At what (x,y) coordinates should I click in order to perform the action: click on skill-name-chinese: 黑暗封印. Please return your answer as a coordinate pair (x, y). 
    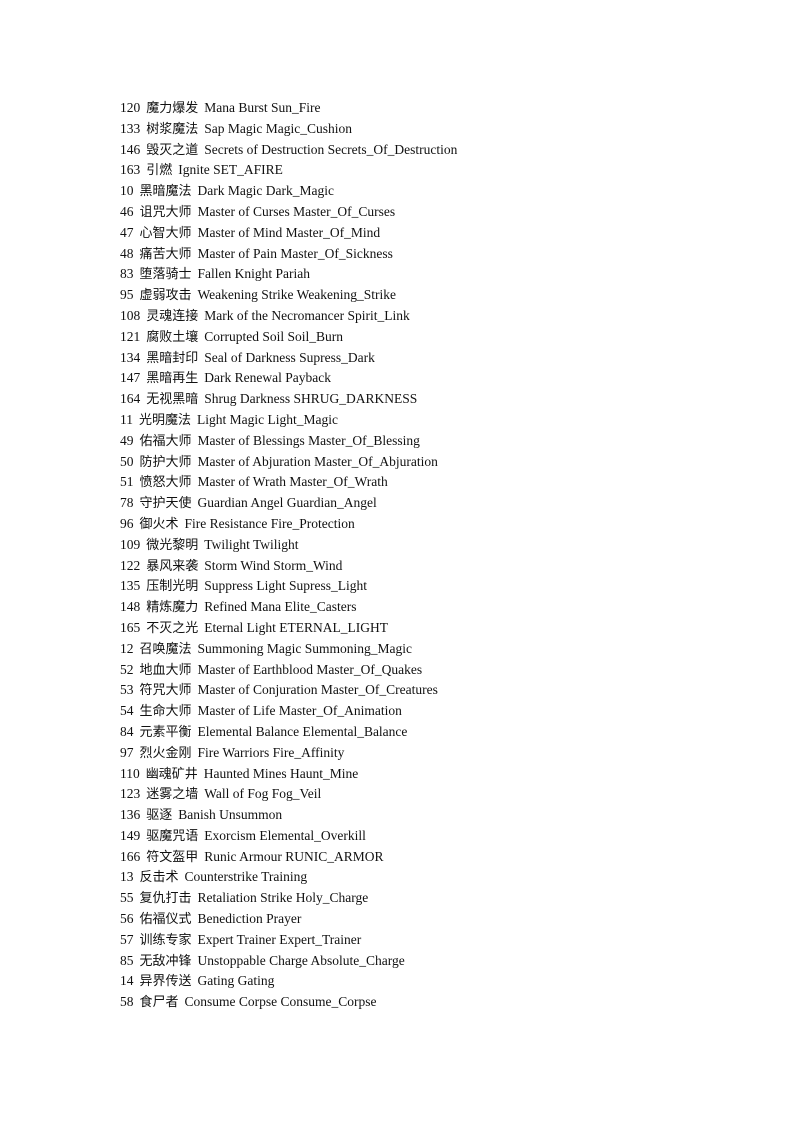
    Looking at the image, I should click on (172, 358).